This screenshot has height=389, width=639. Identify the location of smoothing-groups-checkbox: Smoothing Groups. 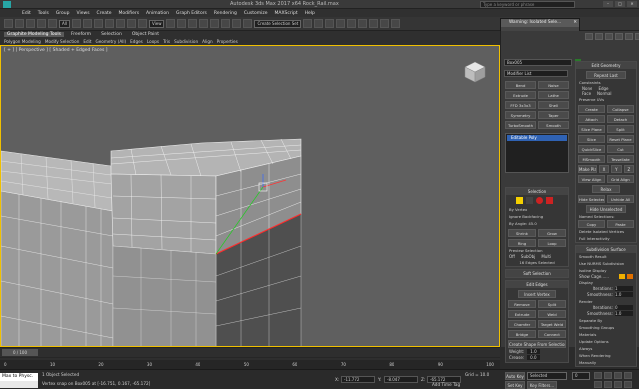
(606, 327).